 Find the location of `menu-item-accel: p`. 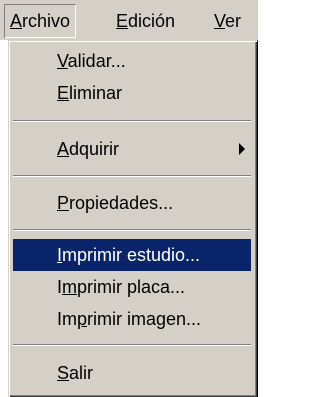

menu-item-accel: p is located at coordinates (82, 319).